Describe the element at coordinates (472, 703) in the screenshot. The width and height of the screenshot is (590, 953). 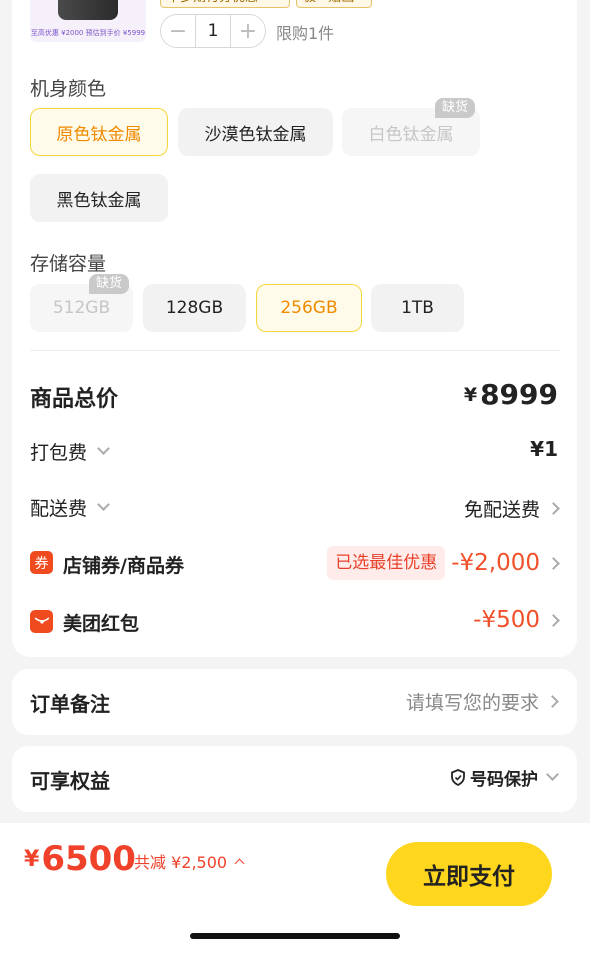
I see `remarks-placeholder: 请填写您的要求` at that location.